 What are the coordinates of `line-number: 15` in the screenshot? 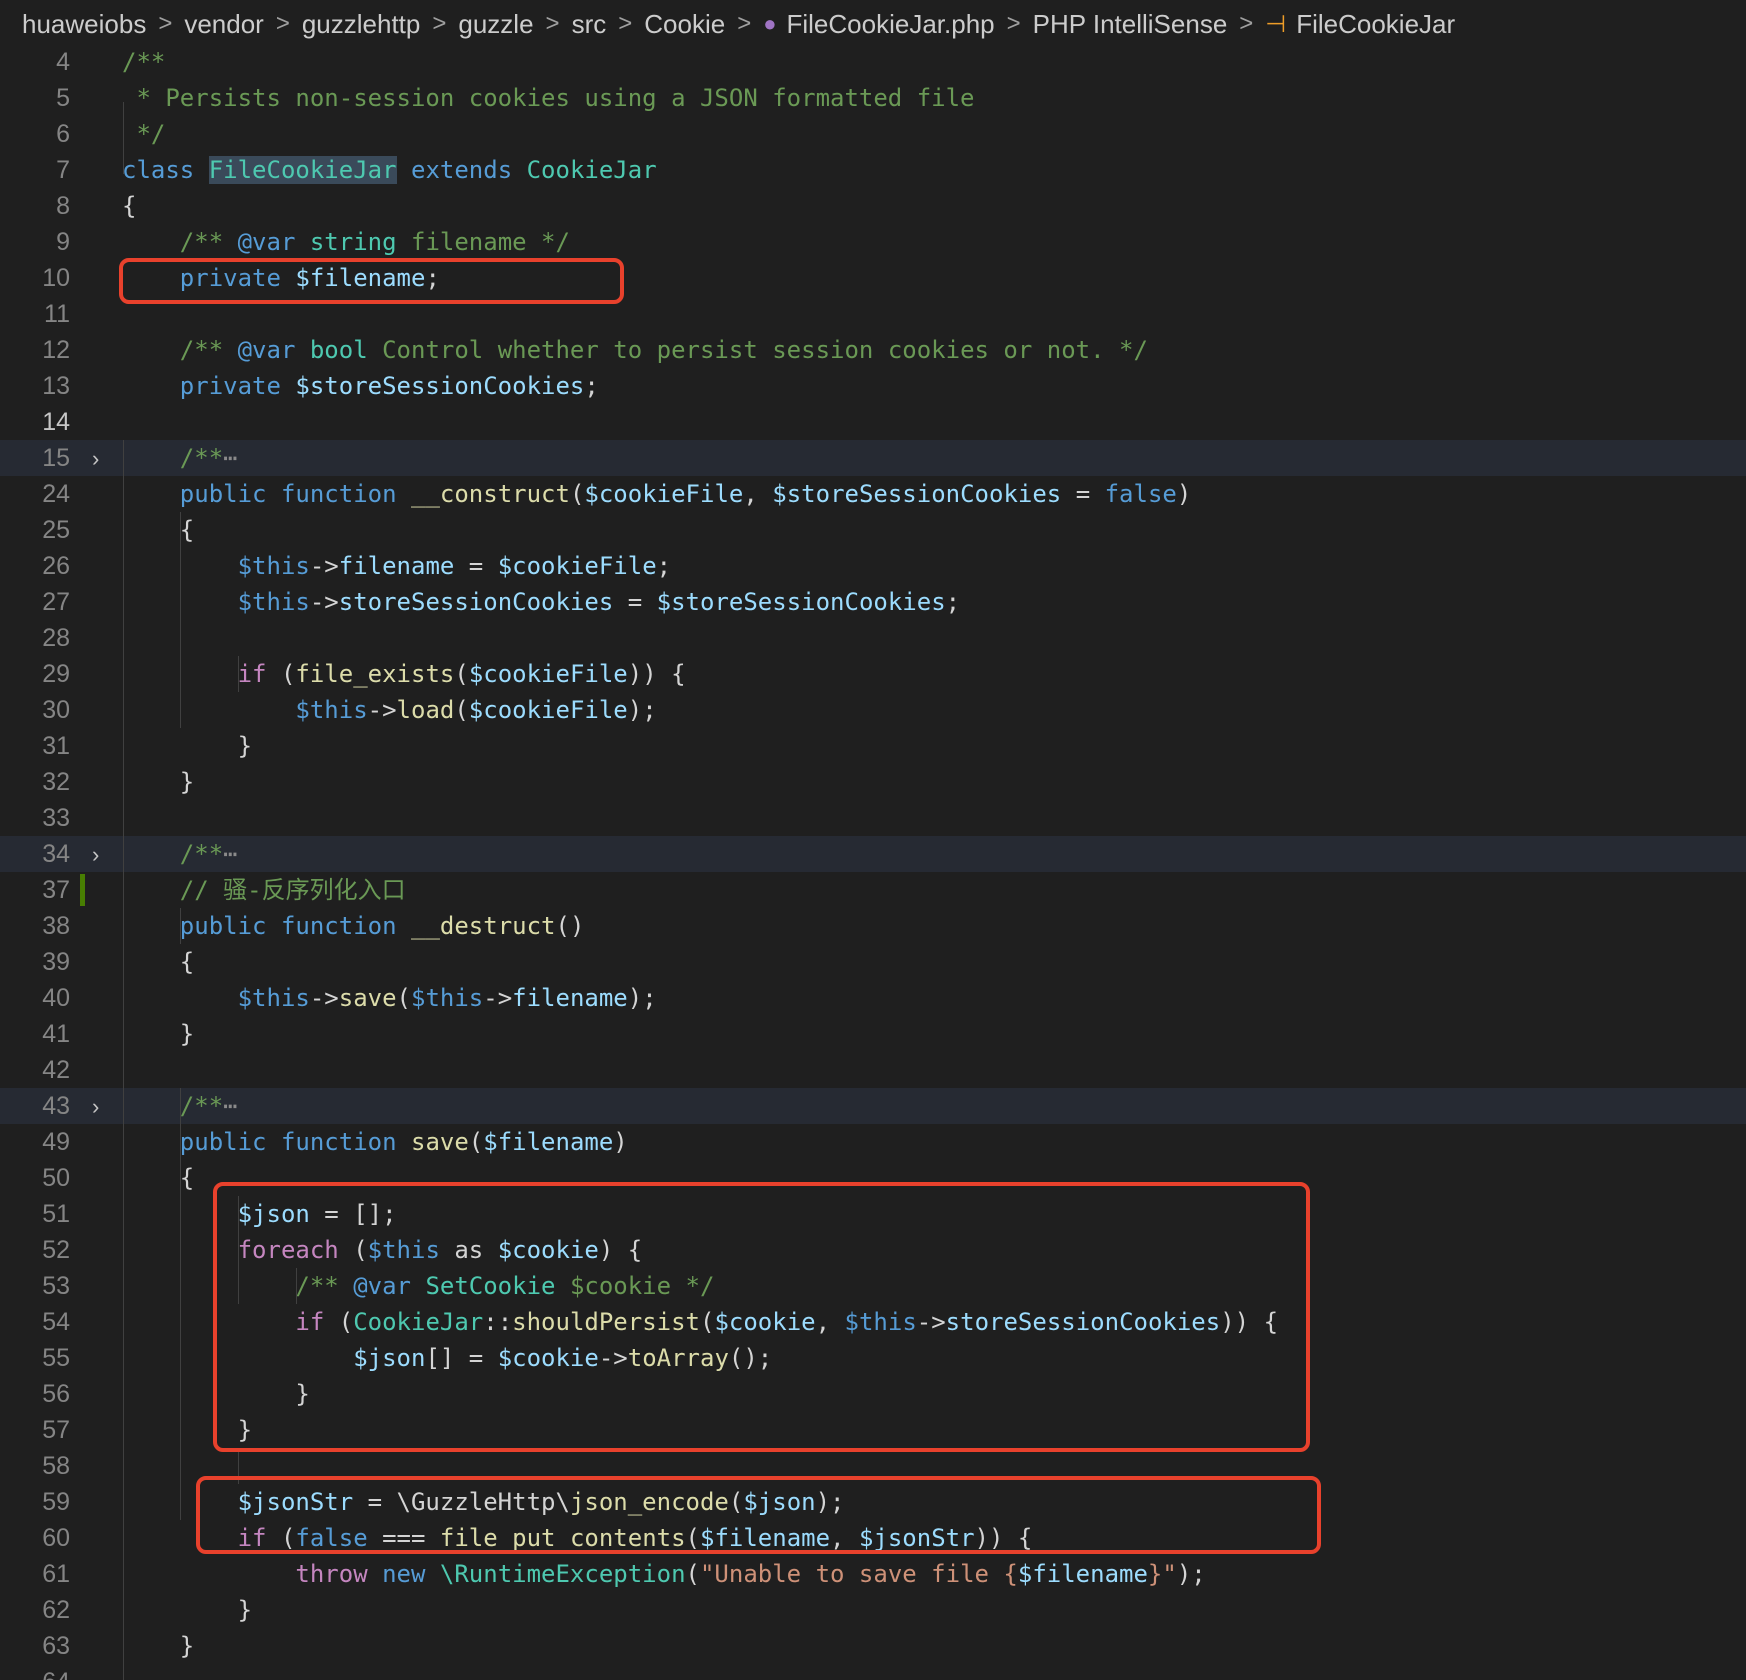 It's located at (56, 458).